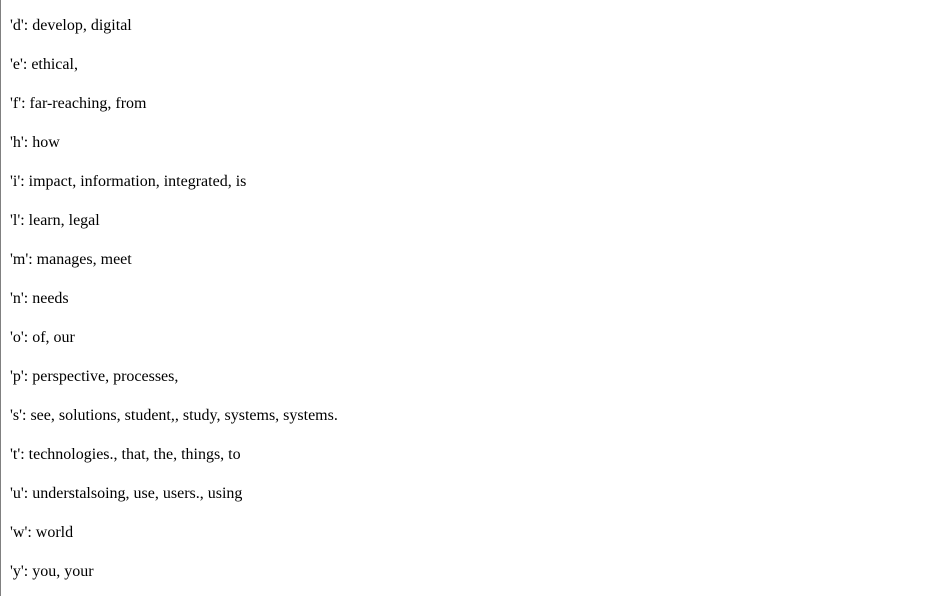 The width and height of the screenshot is (936, 596). I want to click on index-line-u: 'u': understalsoing, use, users., using, so click(126, 493).